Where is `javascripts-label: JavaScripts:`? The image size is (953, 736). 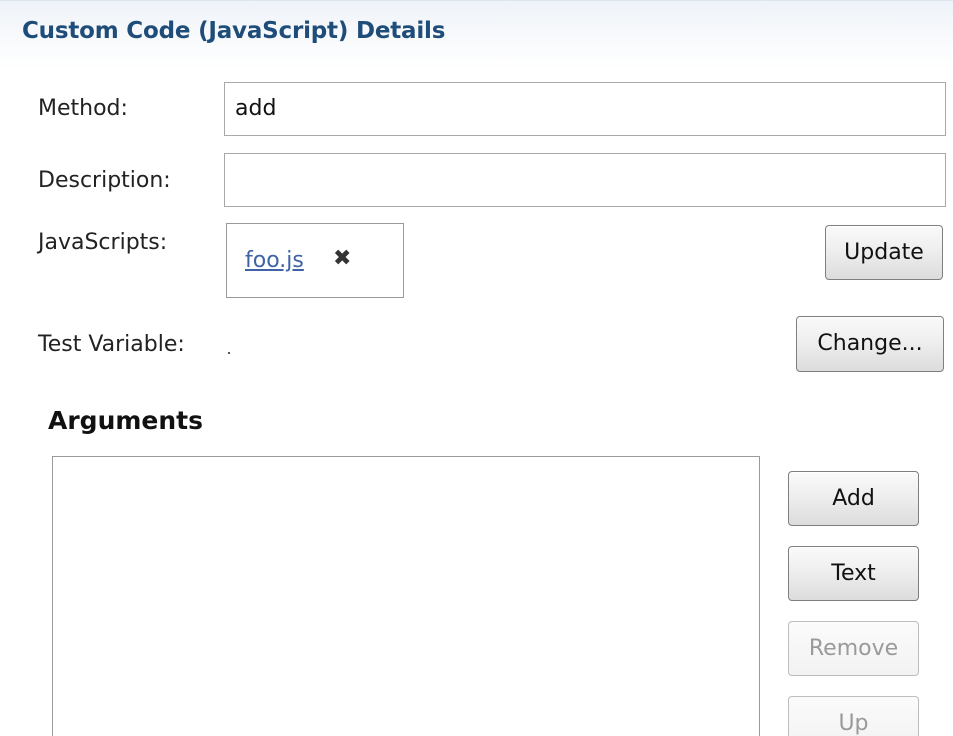 javascripts-label: JavaScripts: is located at coordinates (103, 242).